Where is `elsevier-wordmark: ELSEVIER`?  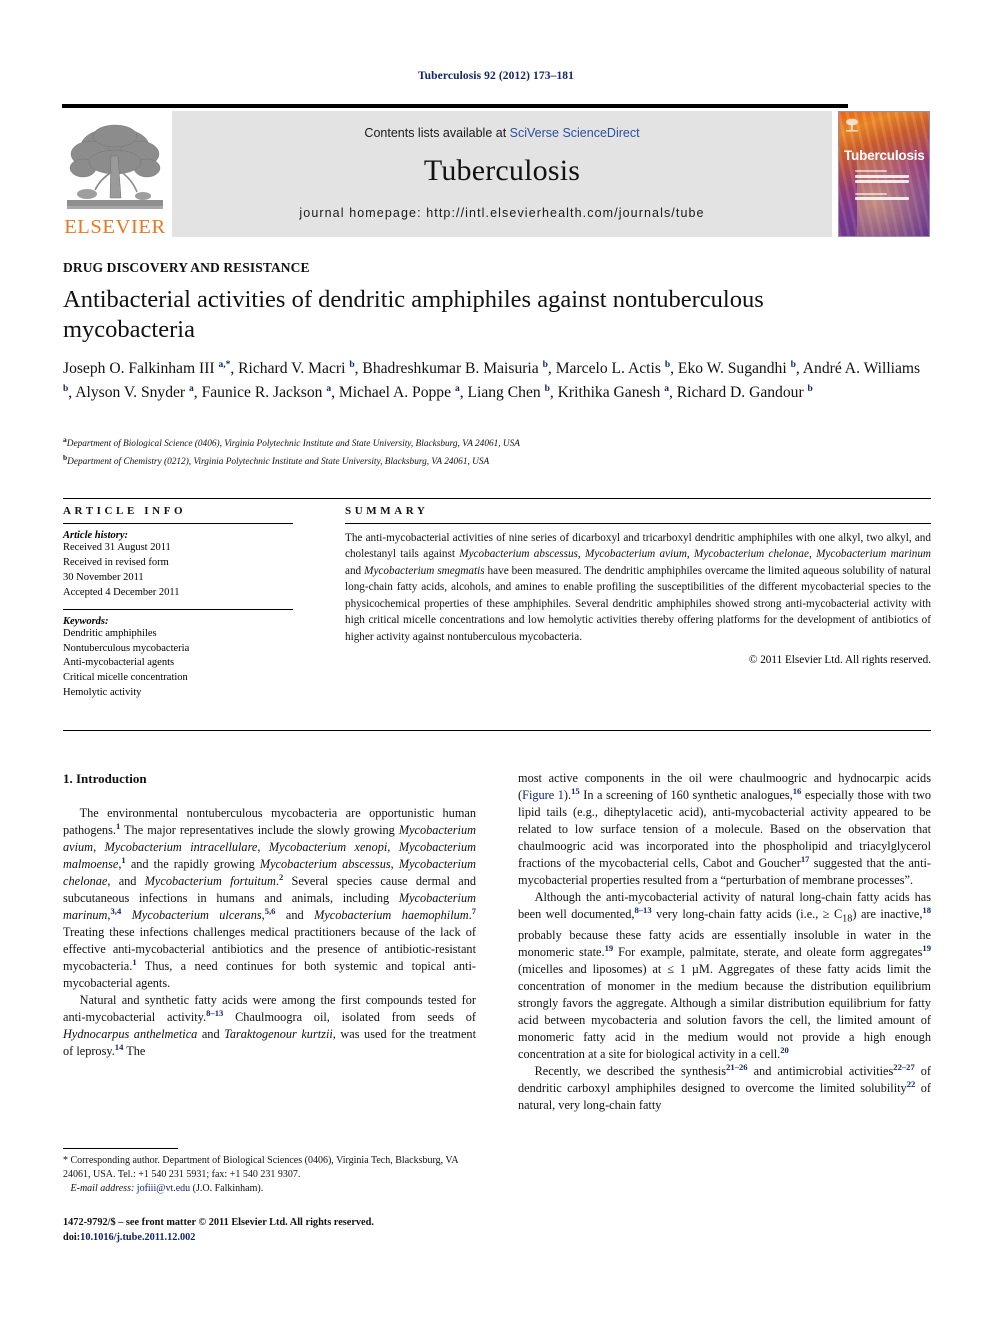
elsevier-wordmark: ELSEVIER is located at coordinates (115, 226).